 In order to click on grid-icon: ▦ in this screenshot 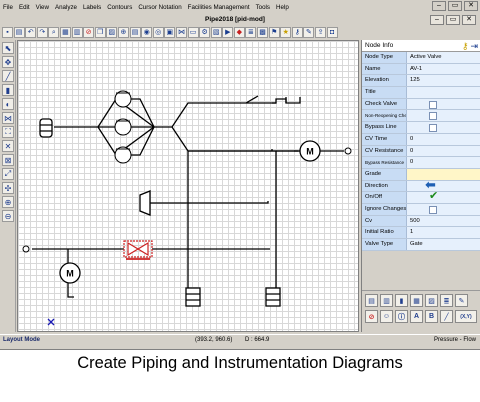, I will do `click(65, 32)`.